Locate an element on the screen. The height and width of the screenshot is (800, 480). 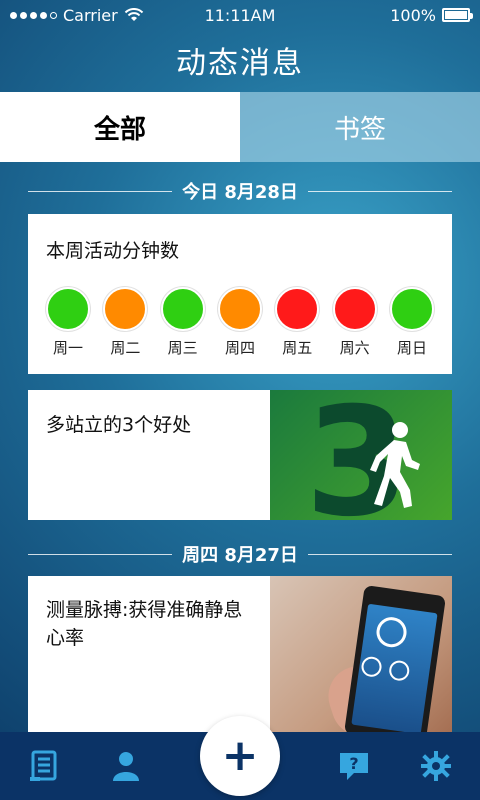
journal-icon is located at coordinates (43, 765).